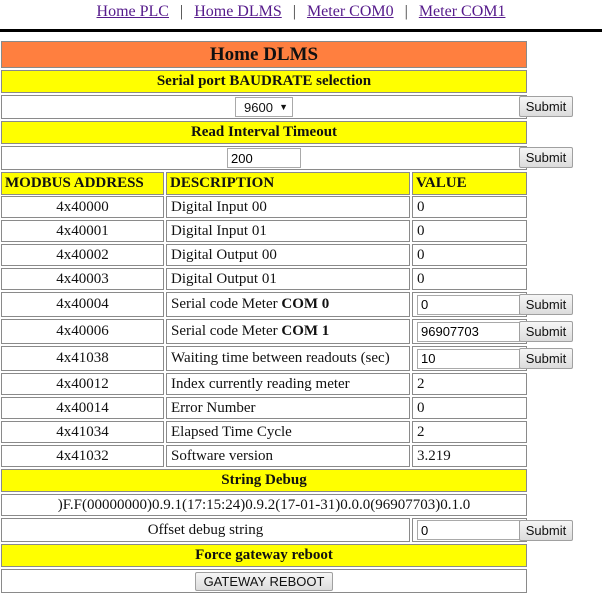 This screenshot has height=598, width=602. I want to click on header-description: DESCRIPTION, so click(288, 183).